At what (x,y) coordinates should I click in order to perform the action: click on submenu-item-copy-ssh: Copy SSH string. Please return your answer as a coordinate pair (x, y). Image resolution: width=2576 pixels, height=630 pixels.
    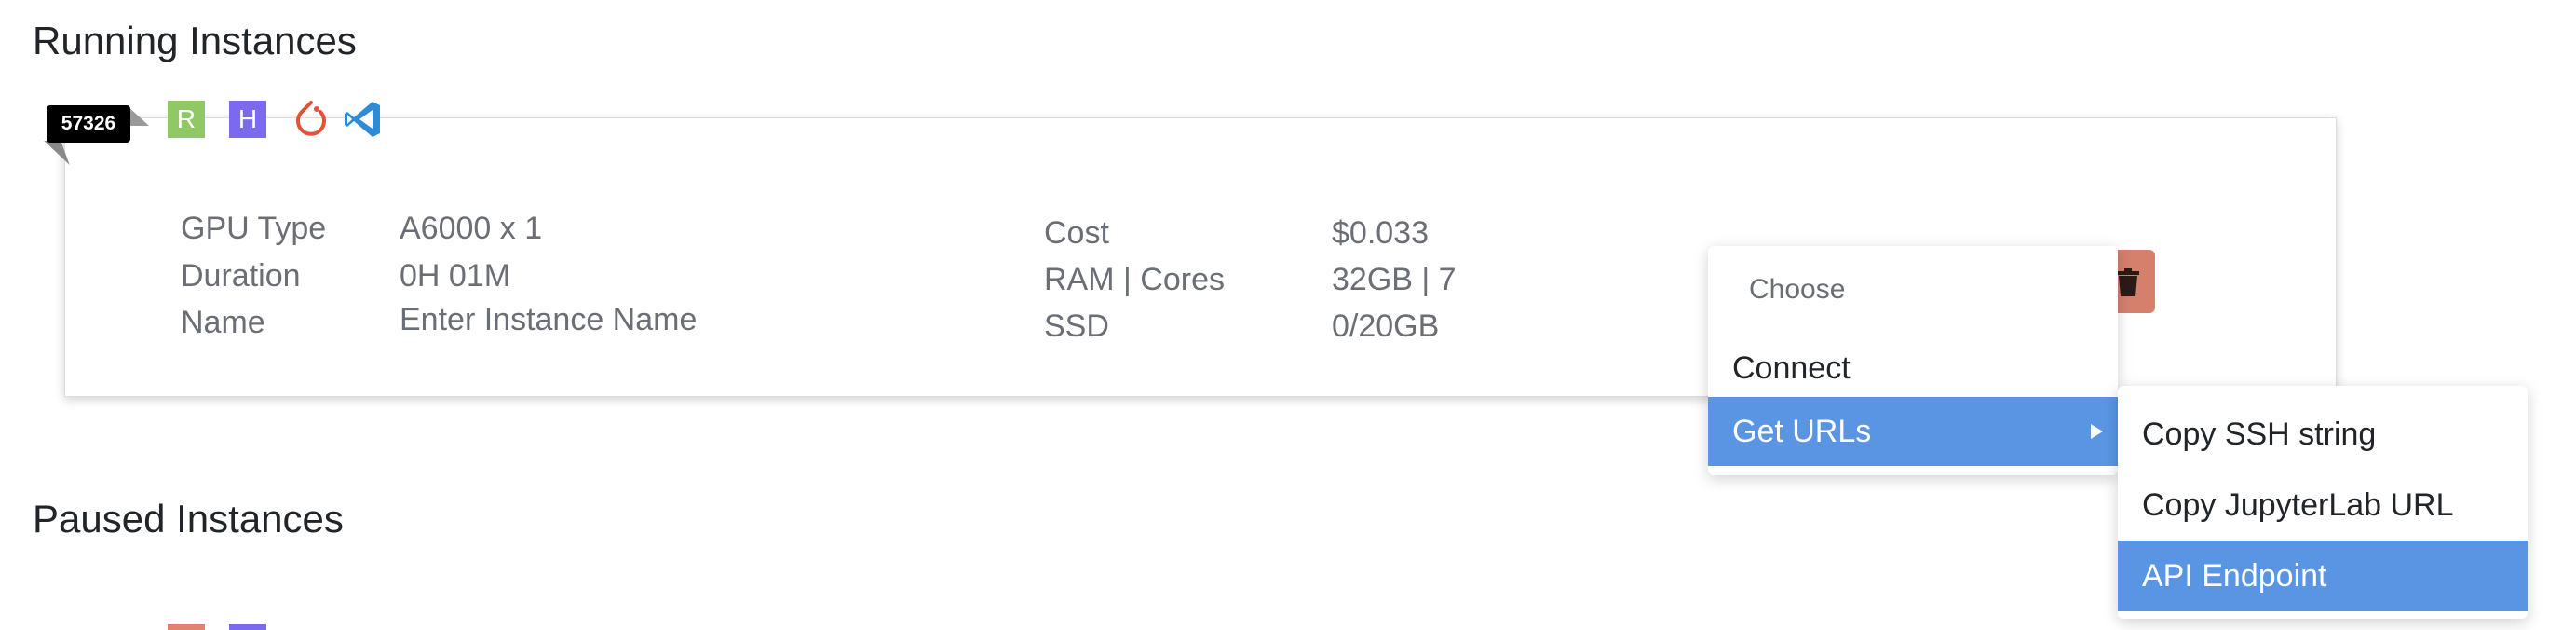
    Looking at the image, I should click on (2323, 434).